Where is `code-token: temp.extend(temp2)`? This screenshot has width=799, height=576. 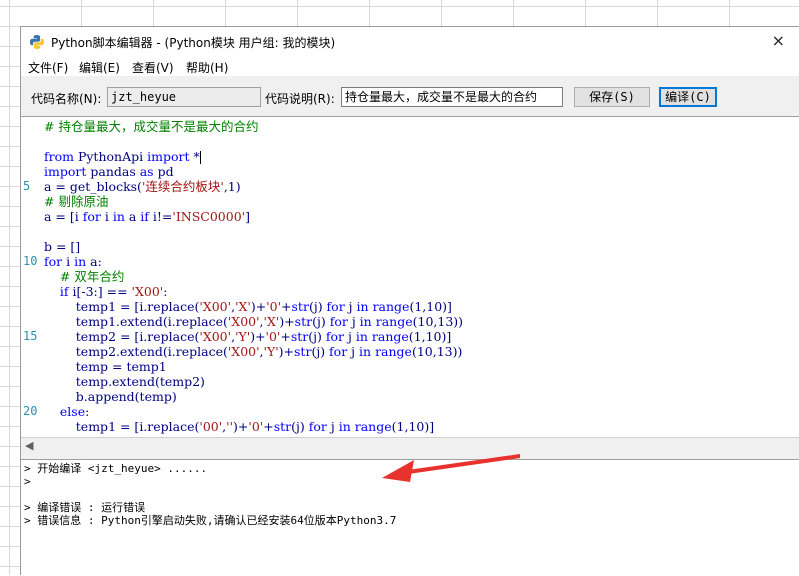 code-token: temp.extend(temp2) is located at coordinates (124, 381).